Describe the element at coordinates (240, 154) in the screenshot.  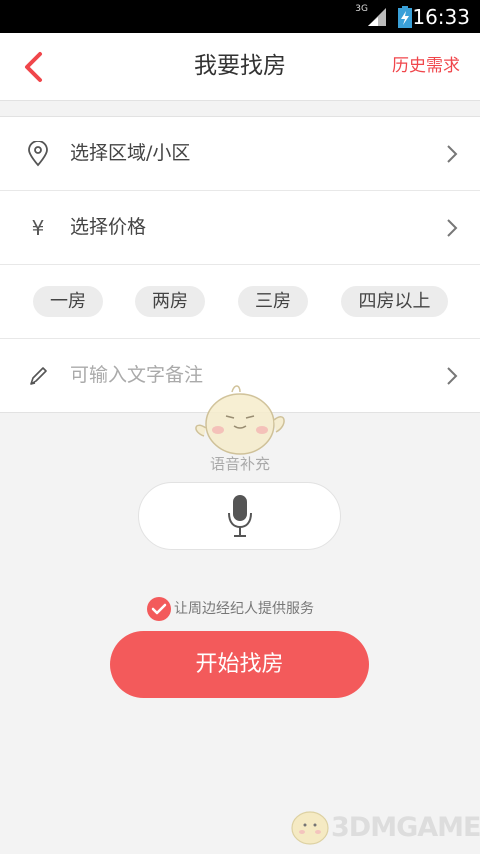
I see `area-select-row: 选择区域/小区` at that location.